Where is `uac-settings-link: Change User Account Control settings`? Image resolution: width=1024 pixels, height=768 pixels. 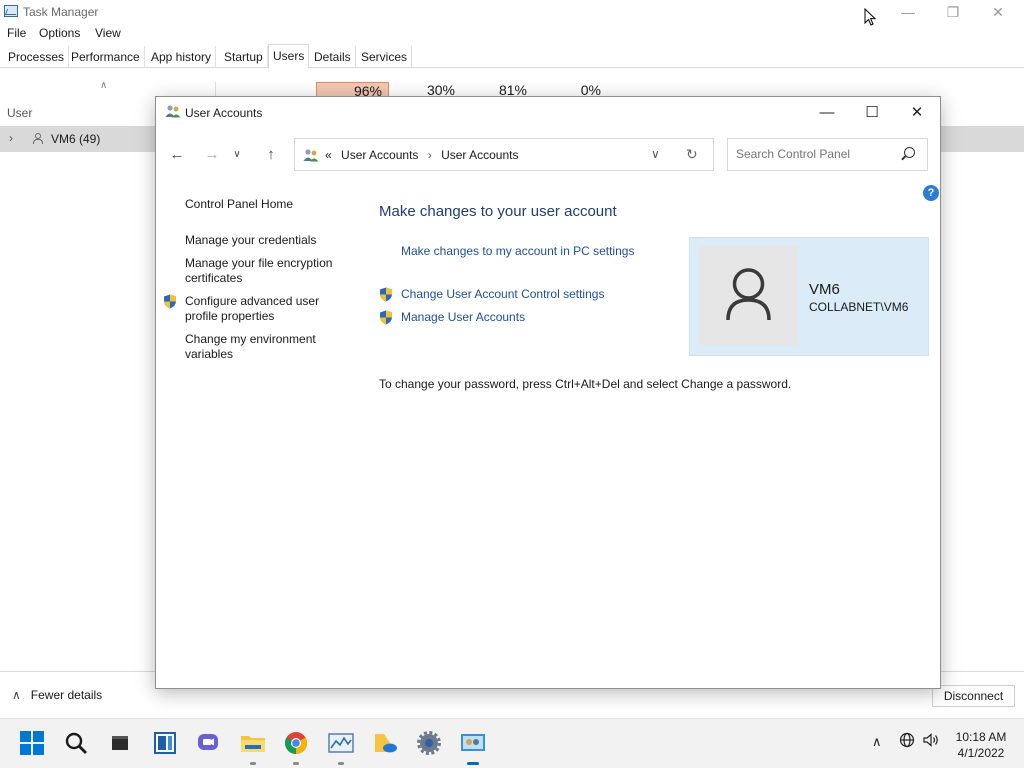
uac-settings-link: Change User Account Control settings is located at coordinates (502, 294).